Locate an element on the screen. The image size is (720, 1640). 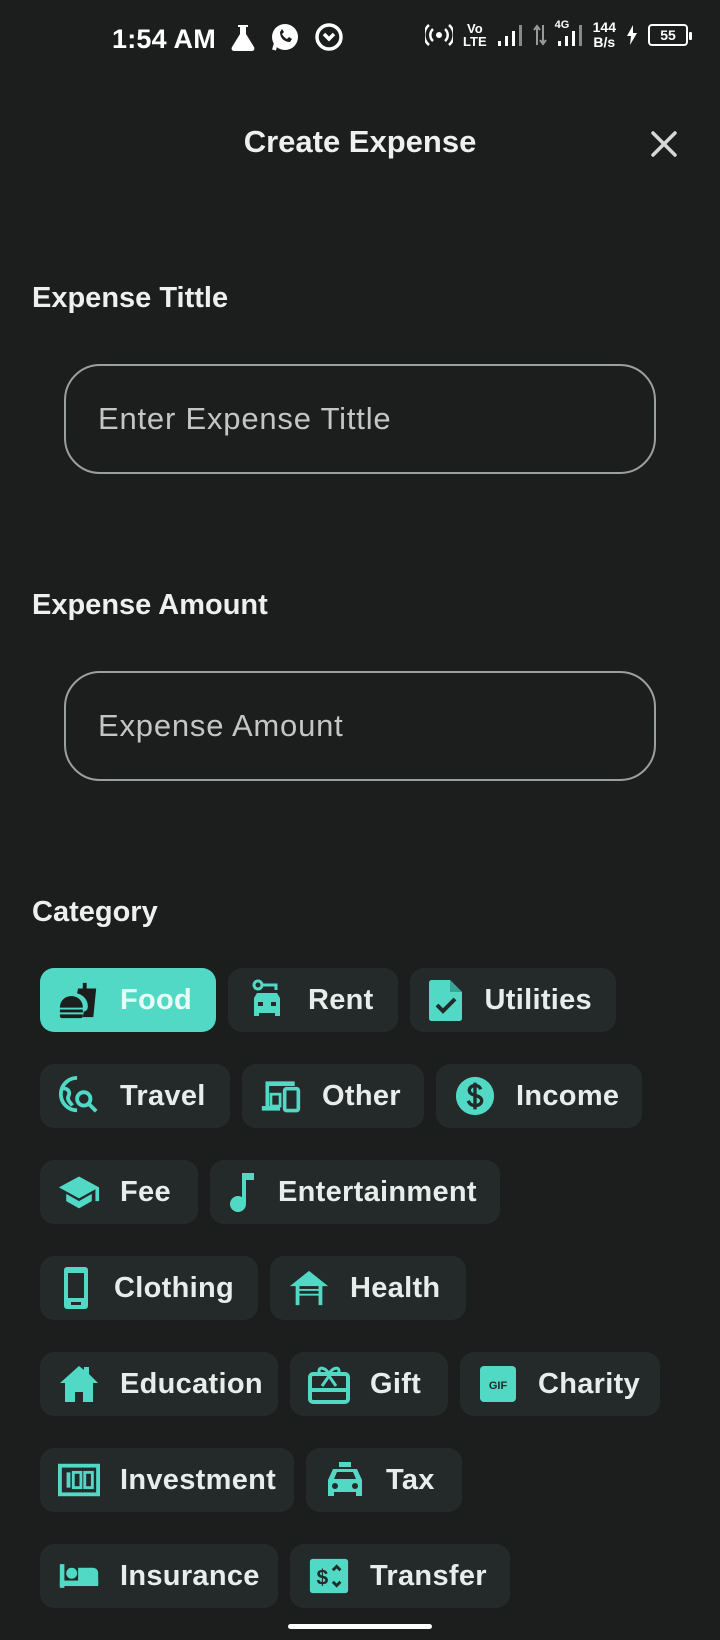
chip-label: Clothing is located at coordinates (174, 1287).